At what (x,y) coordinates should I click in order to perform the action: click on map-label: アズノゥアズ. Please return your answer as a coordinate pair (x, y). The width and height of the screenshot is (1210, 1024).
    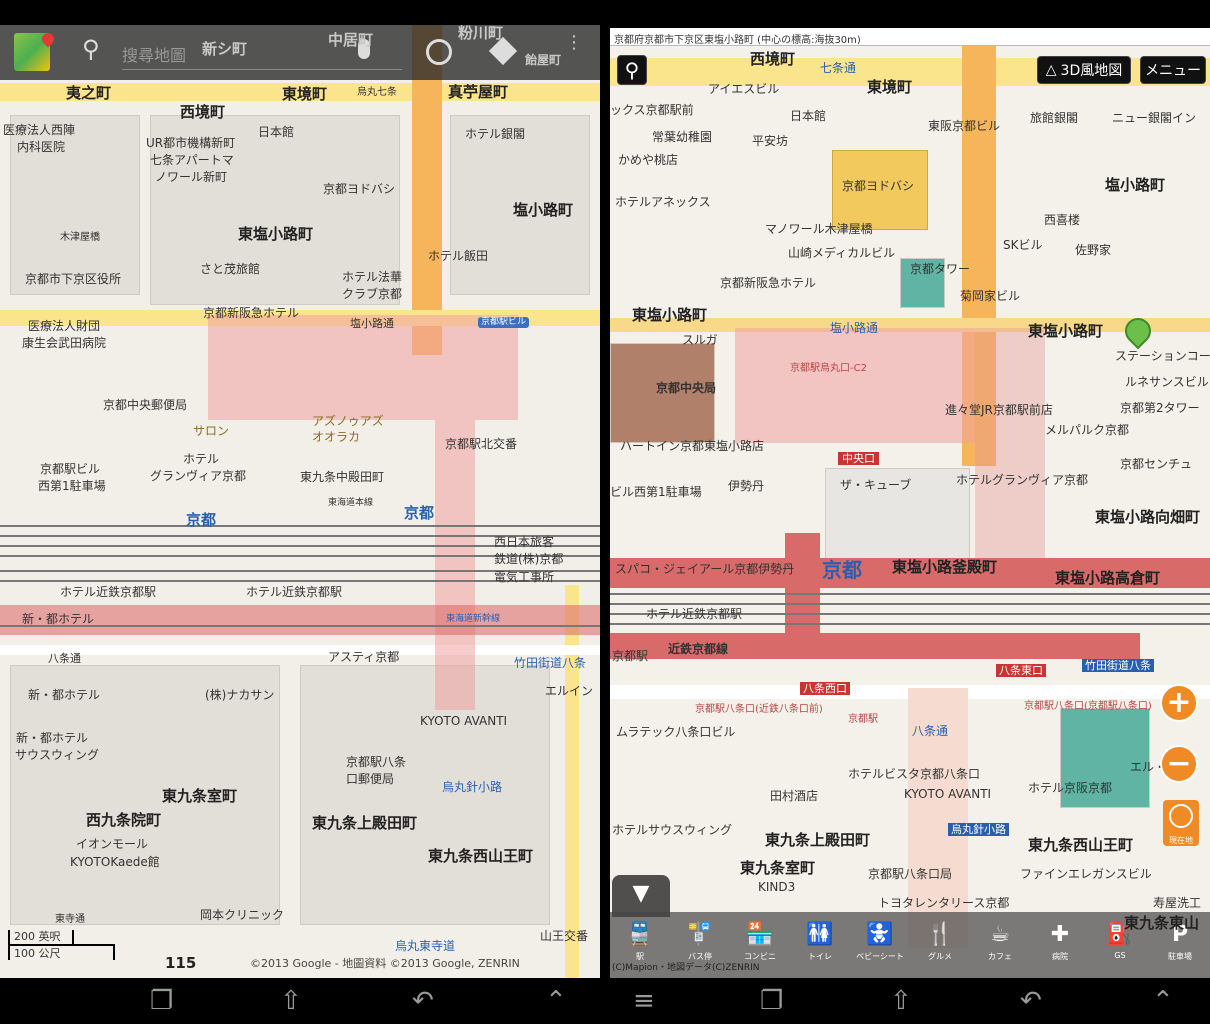
    Looking at the image, I should click on (348, 421).